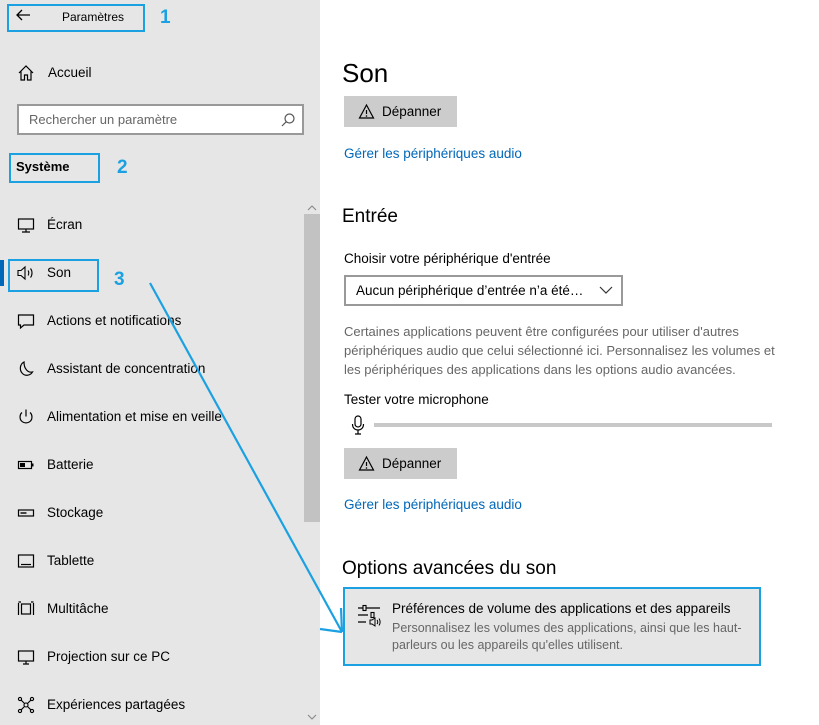 This screenshot has width=819, height=725. What do you see at coordinates (109, 656) in the screenshot?
I see `sidebar-item-label: Projection sur ce PC` at bounding box center [109, 656].